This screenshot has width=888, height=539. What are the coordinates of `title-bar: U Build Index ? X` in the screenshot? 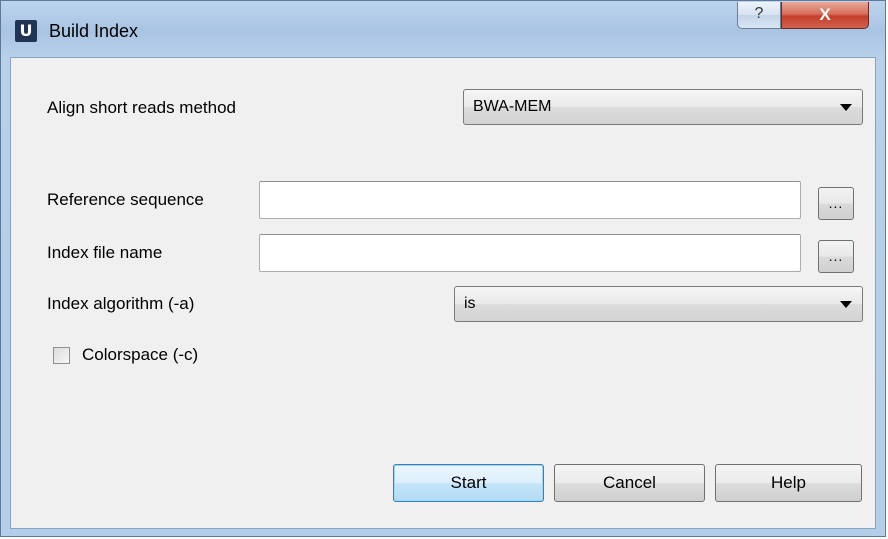 It's located at (443, 29).